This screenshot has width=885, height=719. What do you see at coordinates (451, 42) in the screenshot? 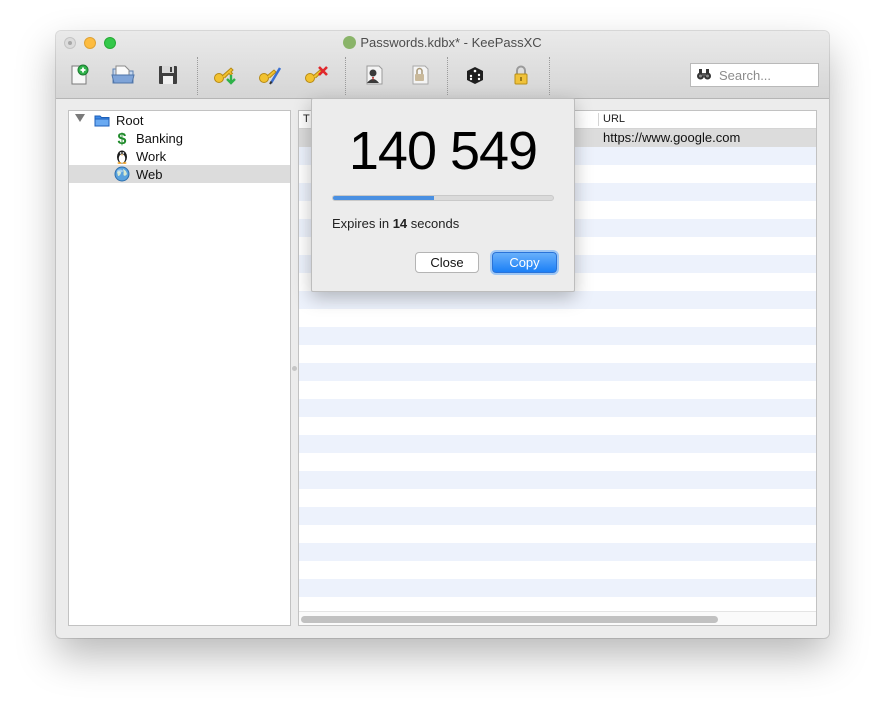
I see `window-title-text: Passwords.kdbx* - KeePassXC` at bounding box center [451, 42].